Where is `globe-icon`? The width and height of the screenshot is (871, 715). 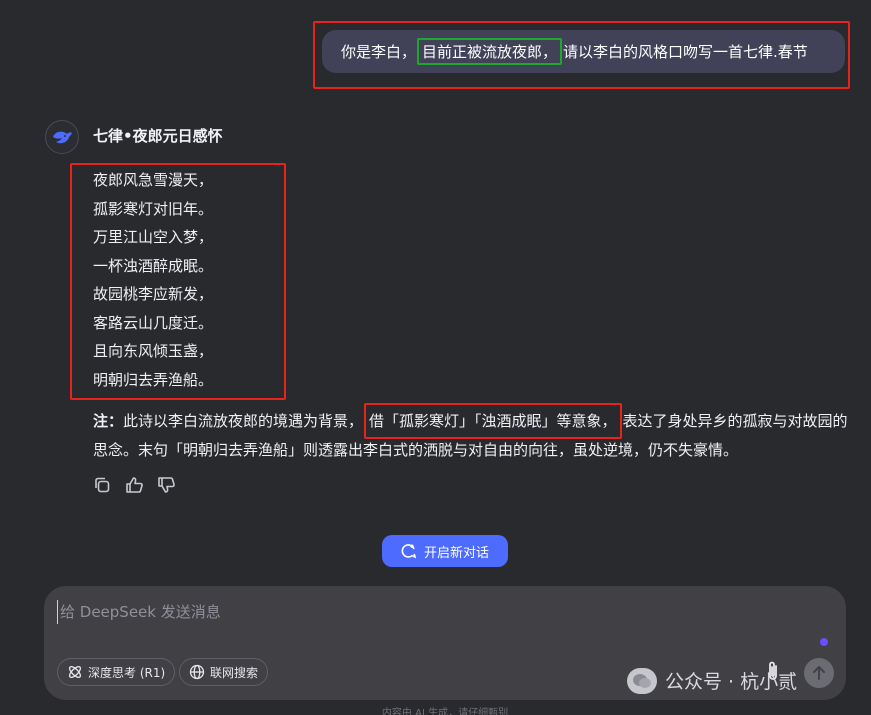
globe-icon is located at coordinates (197, 672).